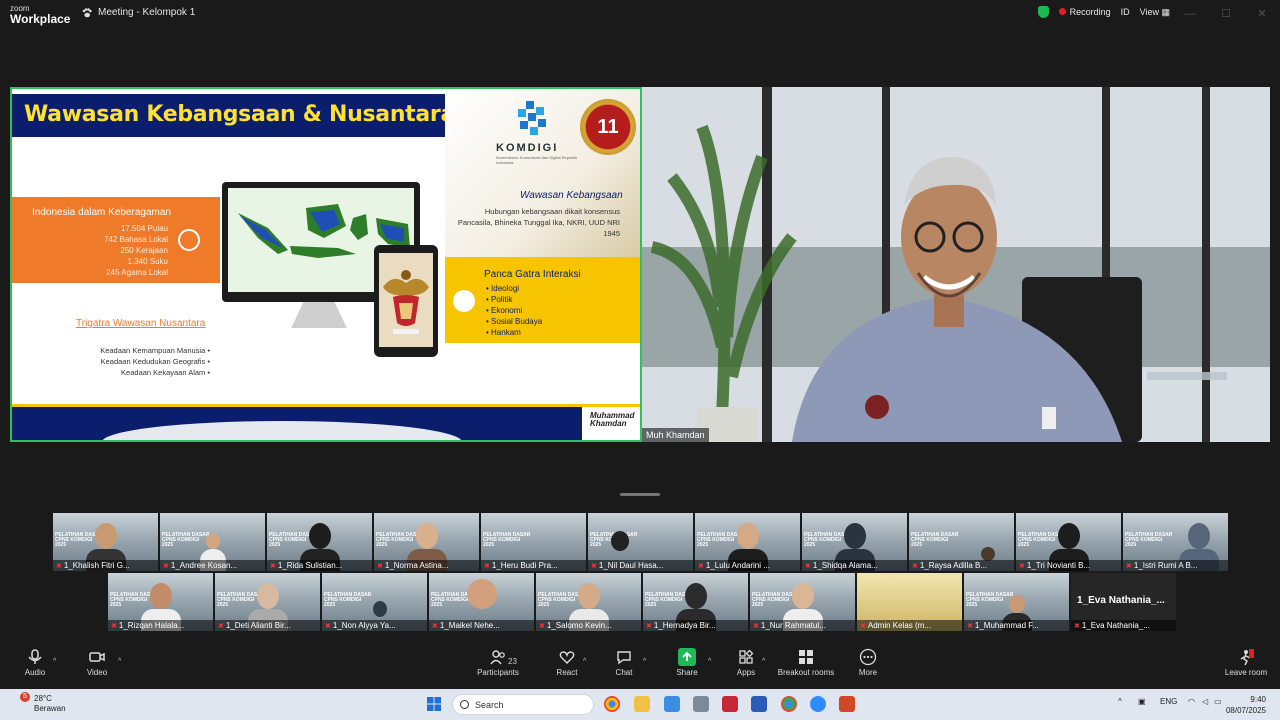 This screenshot has height=720, width=1280. I want to click on garuda-image, so click(406, 300).